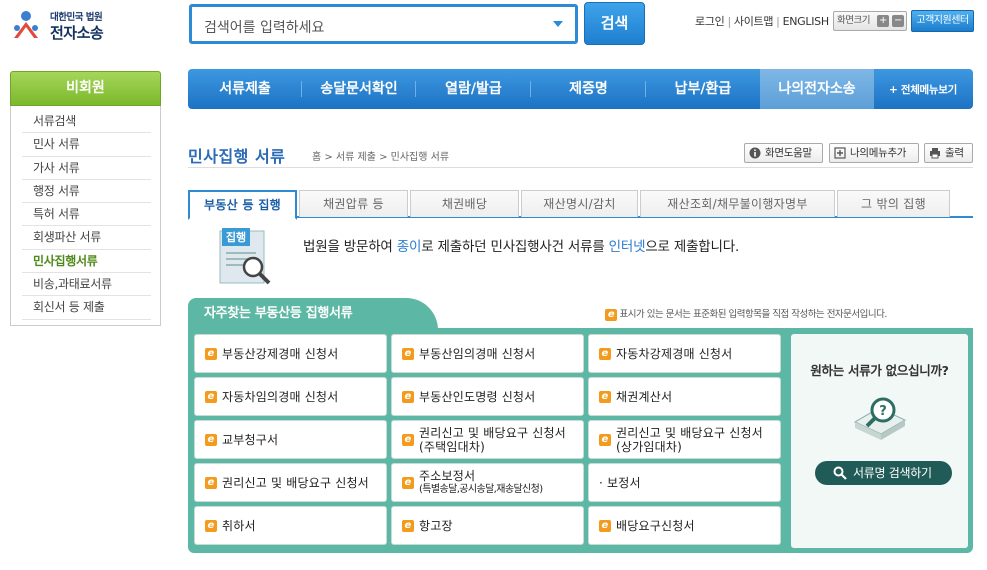 This screenshot has height=570, width=987. Describe the element at coordinates (473, 89) in the screenshot. I see `nav-item-view: 열람/발급` at that location.